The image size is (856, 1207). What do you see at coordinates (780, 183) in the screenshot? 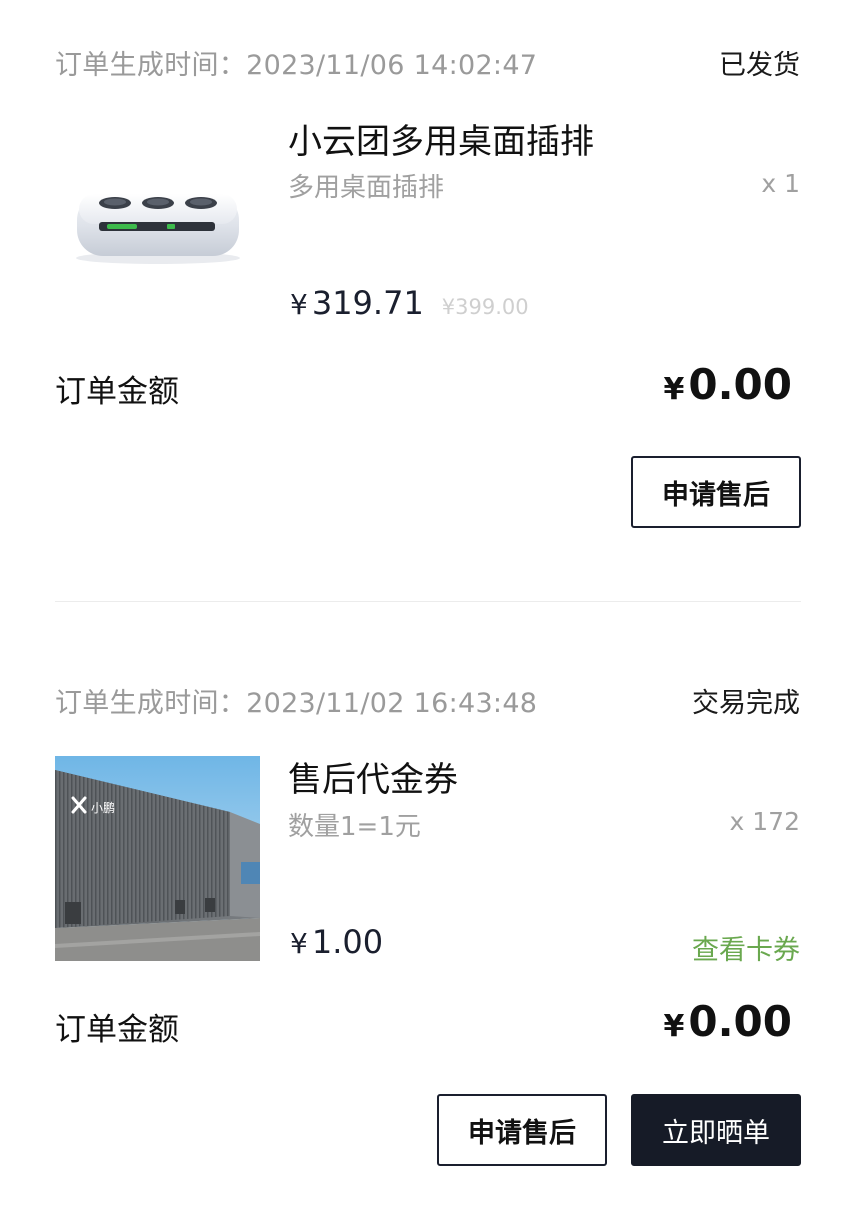
I see `product-quantity: x 1` at bounding box center [780, 183].